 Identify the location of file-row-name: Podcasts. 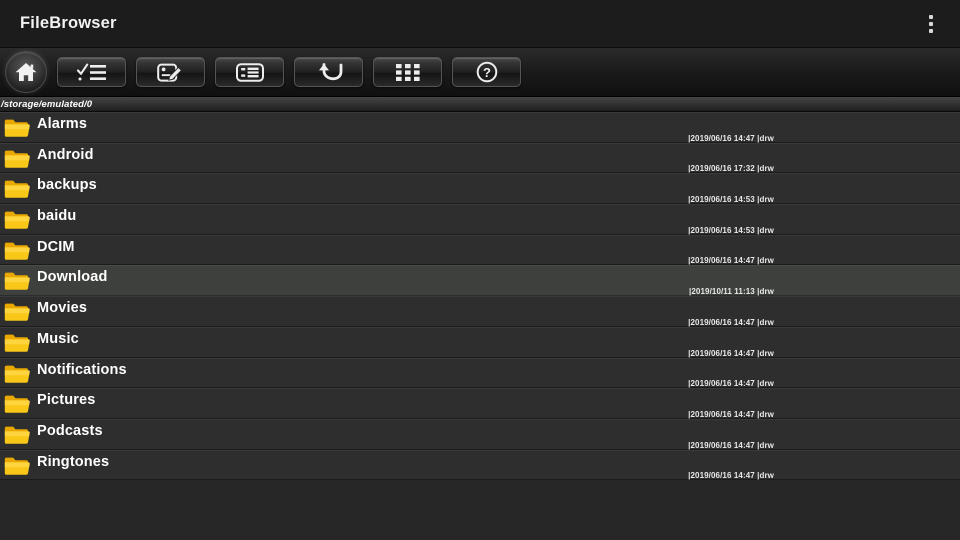
(70, 430).